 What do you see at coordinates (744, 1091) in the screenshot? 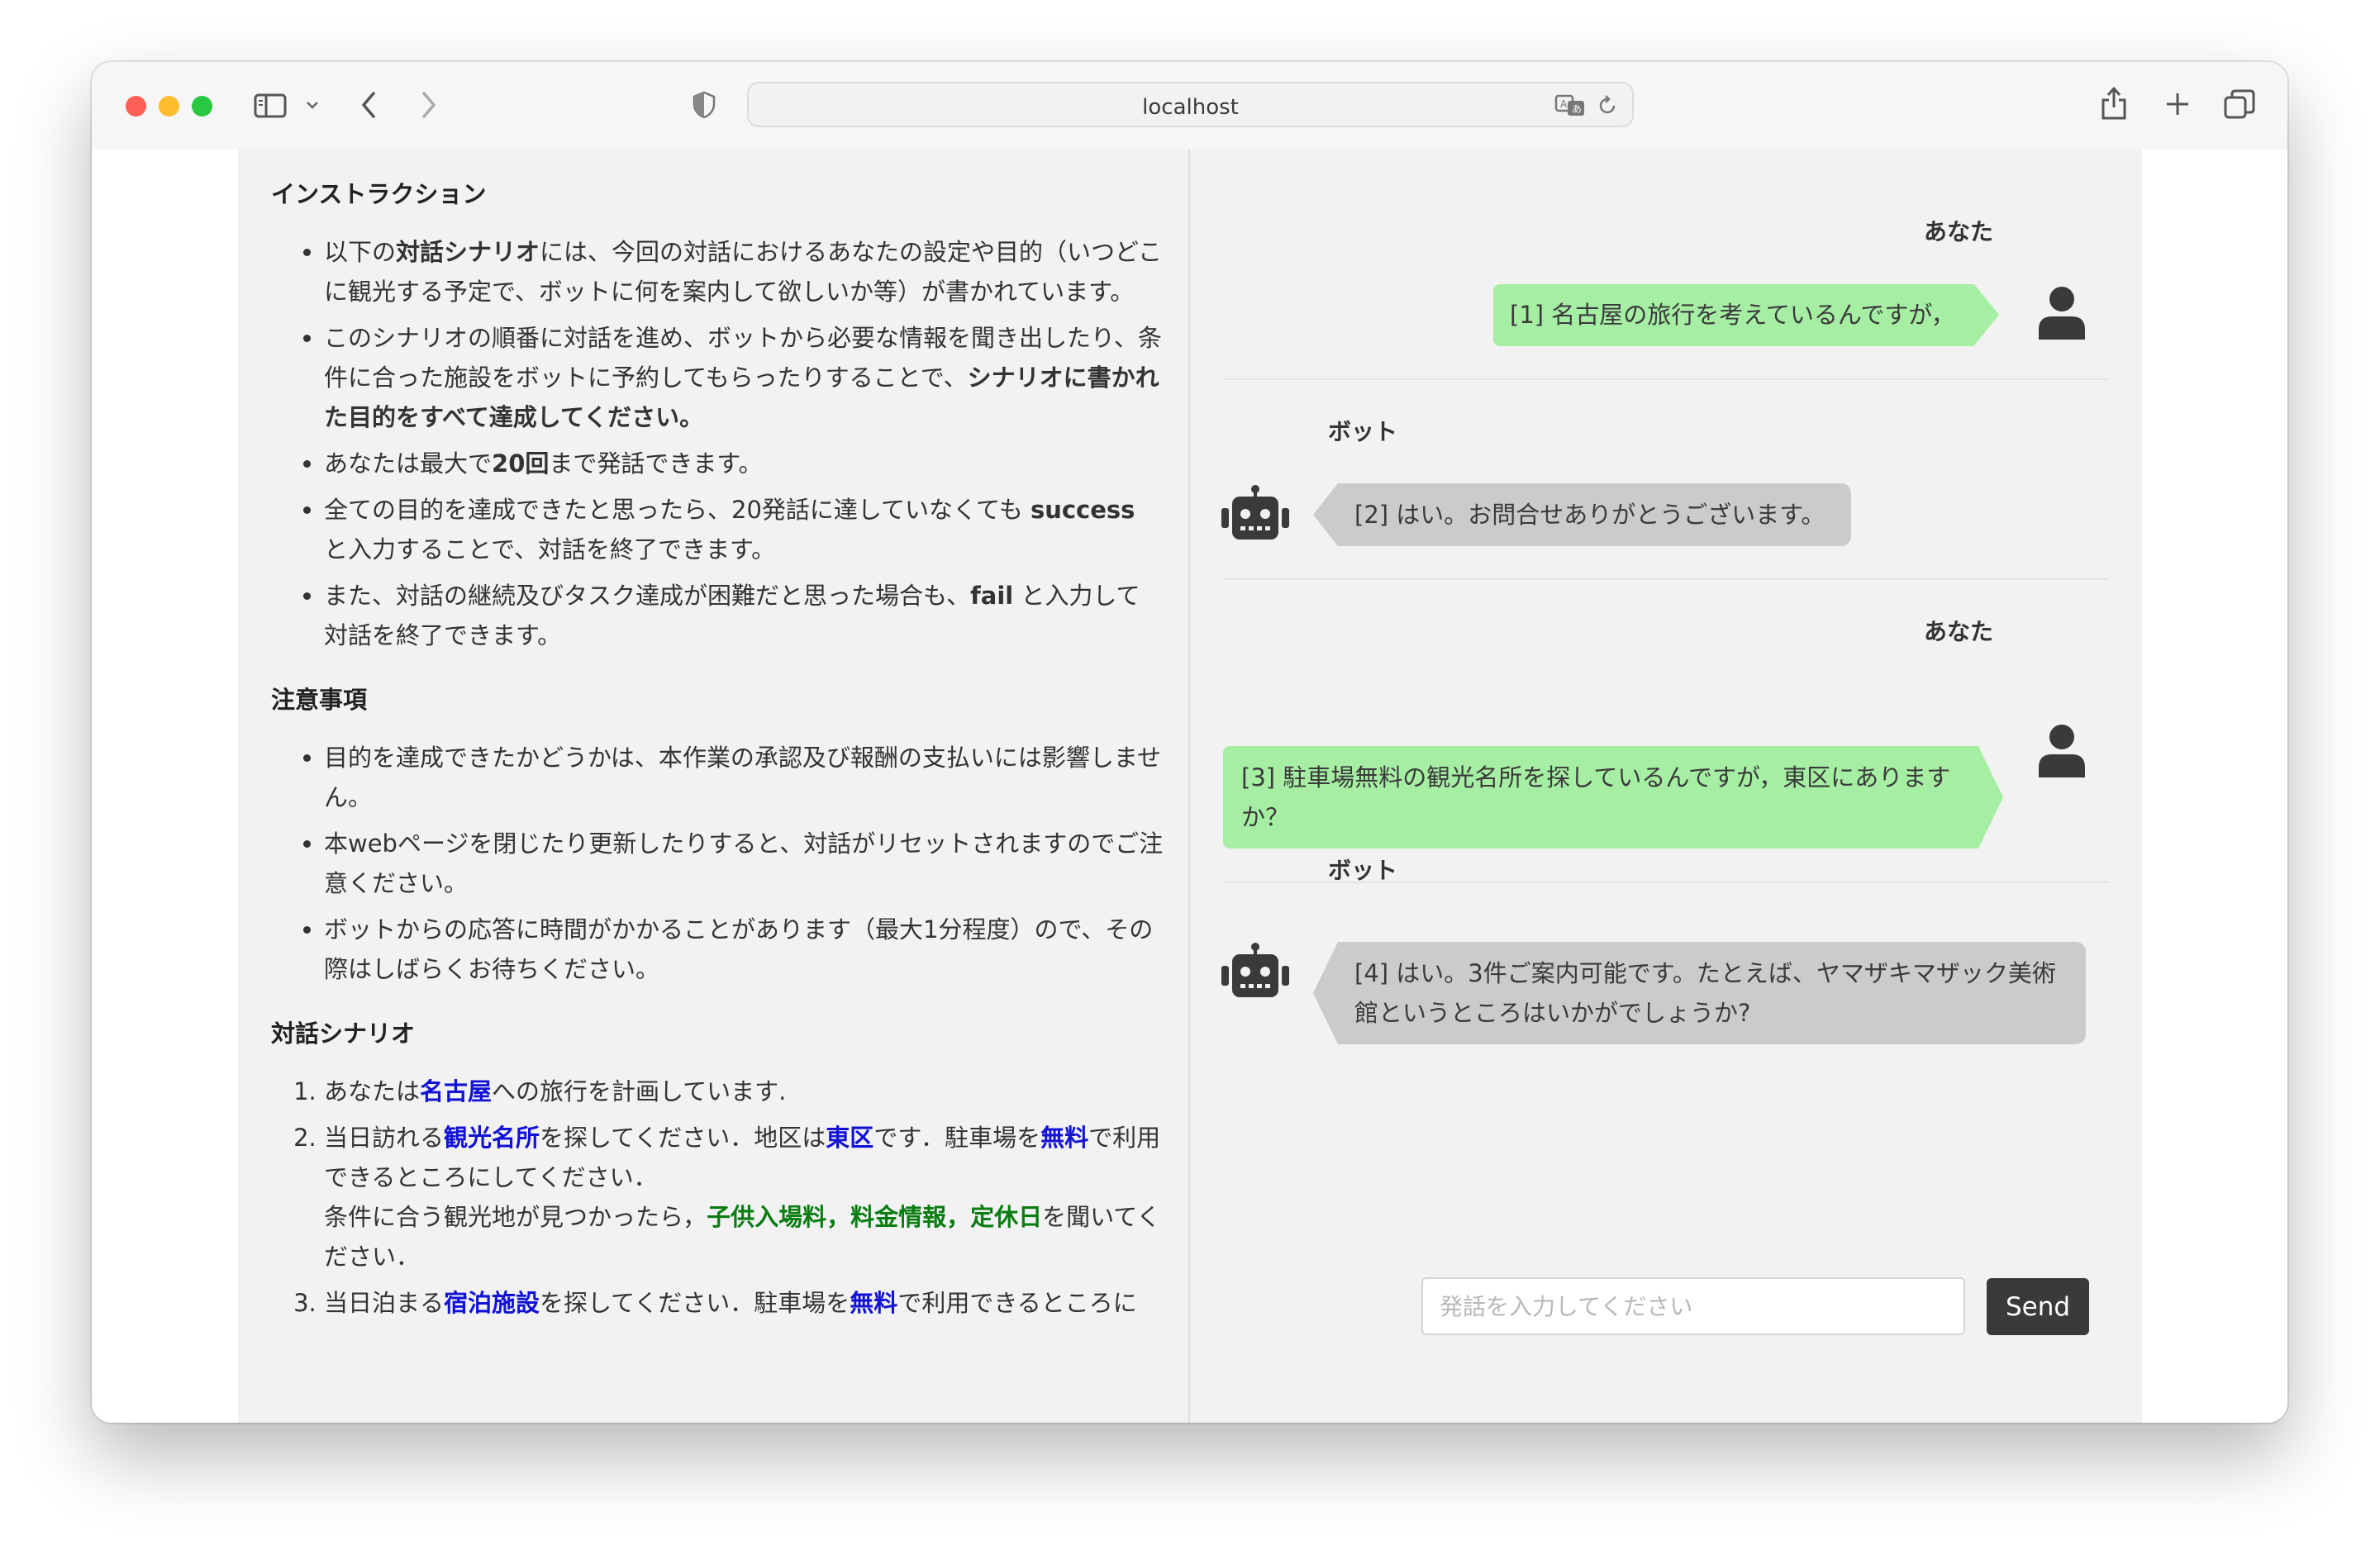
I see `scenario-step: あなたは名古屋への旅行を計画しています.` at bounding box center [744, 1091].